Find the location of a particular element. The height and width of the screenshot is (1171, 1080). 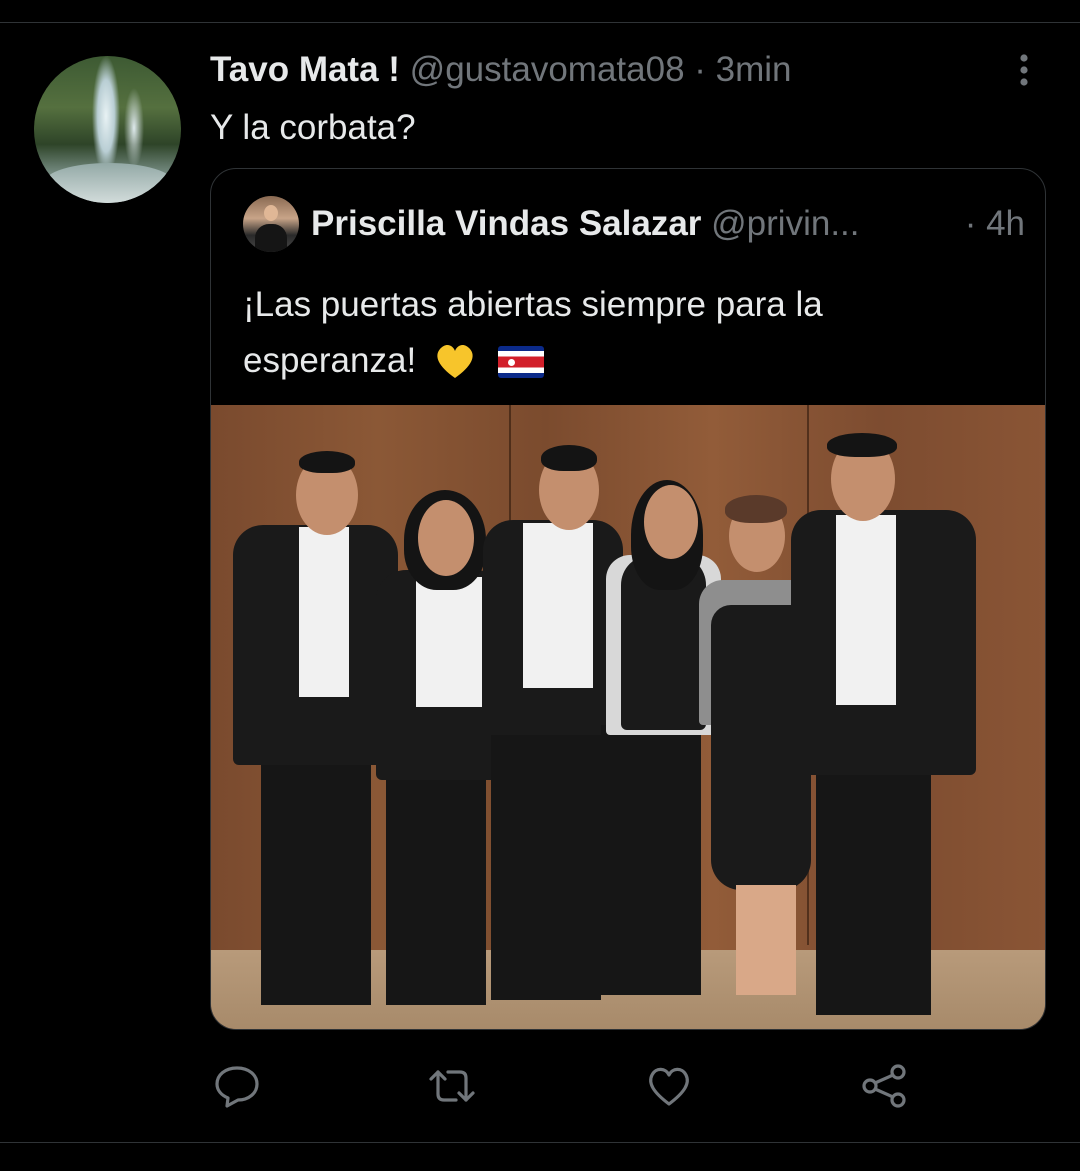

costa-rica-flag-icon is located at coordinates (520, 362).